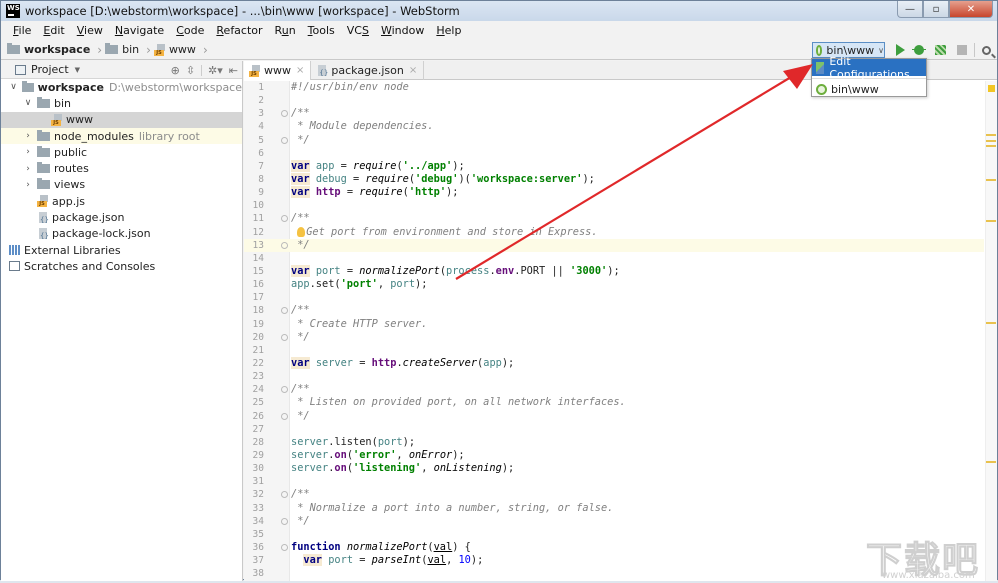  I want to click on search-everywhere-button, so click(986, 50).